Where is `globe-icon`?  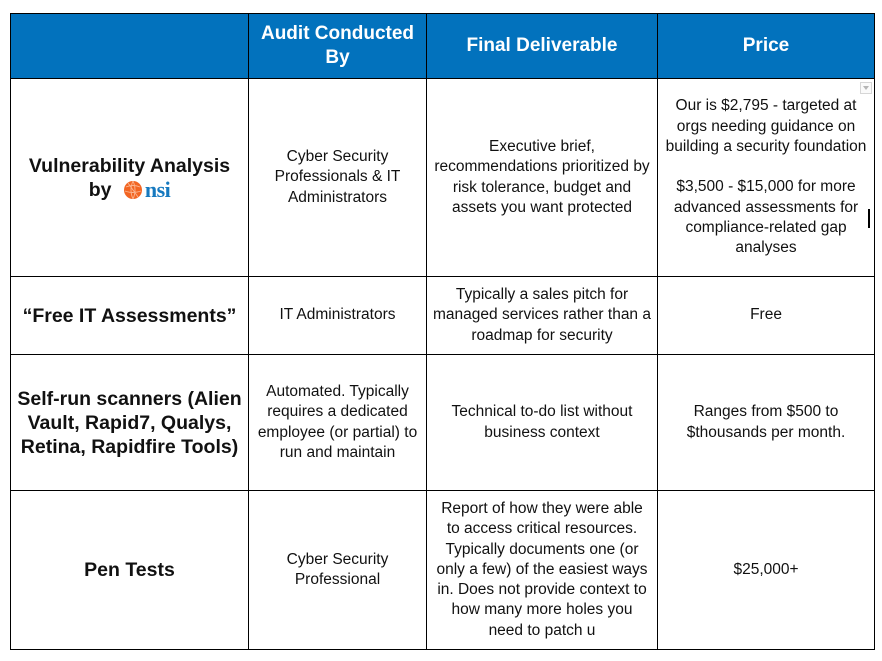 globe-icon is located at coordinates (132, 190).